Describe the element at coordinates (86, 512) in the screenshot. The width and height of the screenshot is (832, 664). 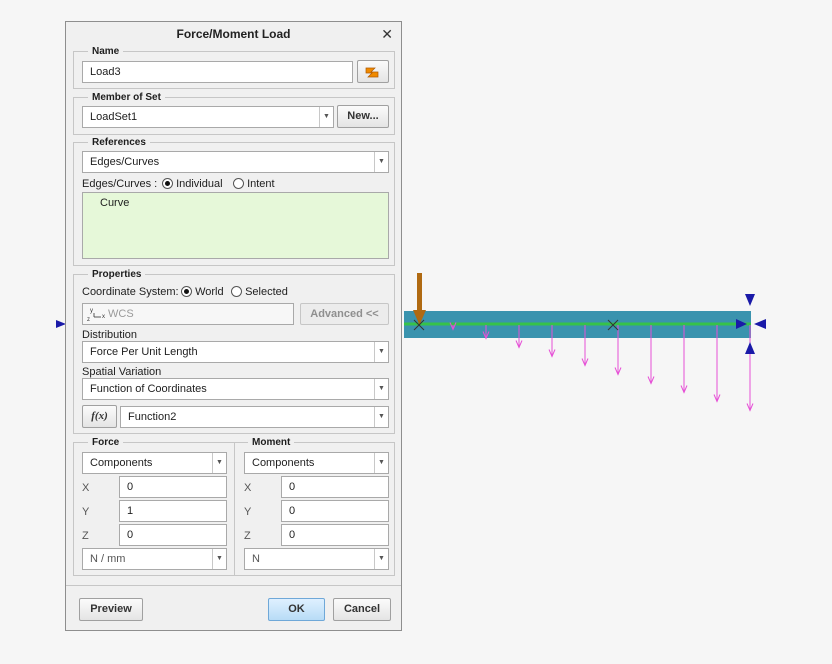
I see `force-y-label: Y` at that location.